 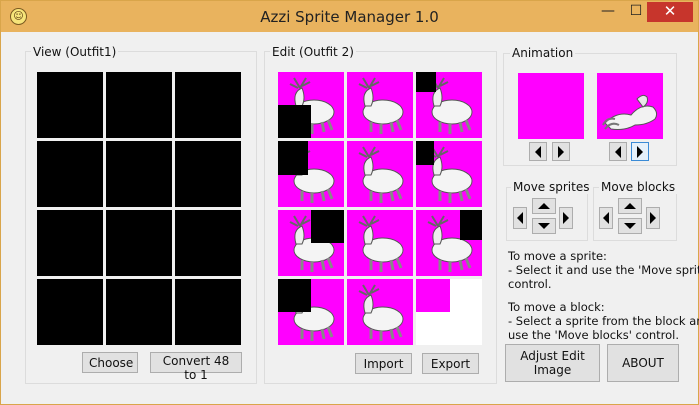 I want to click on animation-label: Animation, so click(x=543, y=53).